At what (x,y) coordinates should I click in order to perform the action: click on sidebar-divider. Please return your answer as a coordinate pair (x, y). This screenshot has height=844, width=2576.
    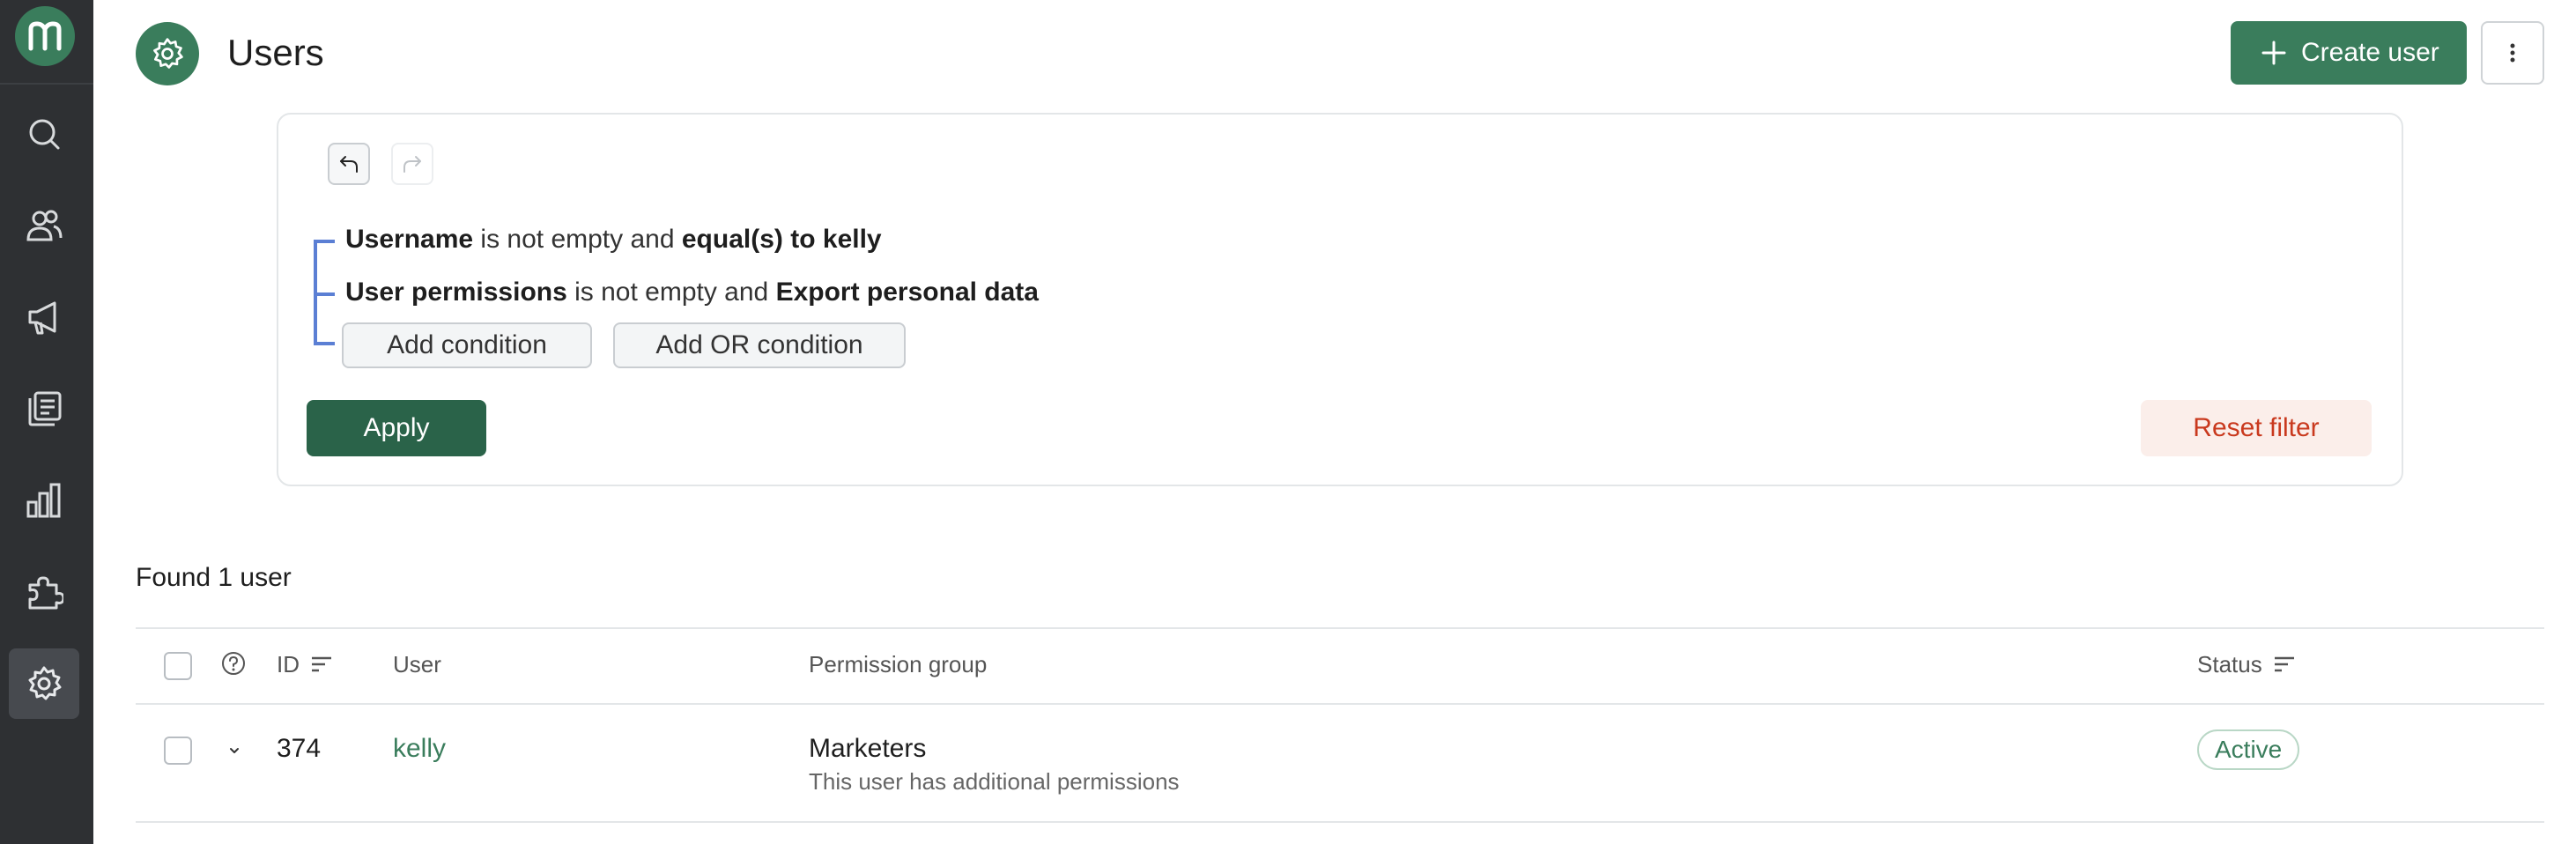
    Looking at the image, I should click on (47, 84).